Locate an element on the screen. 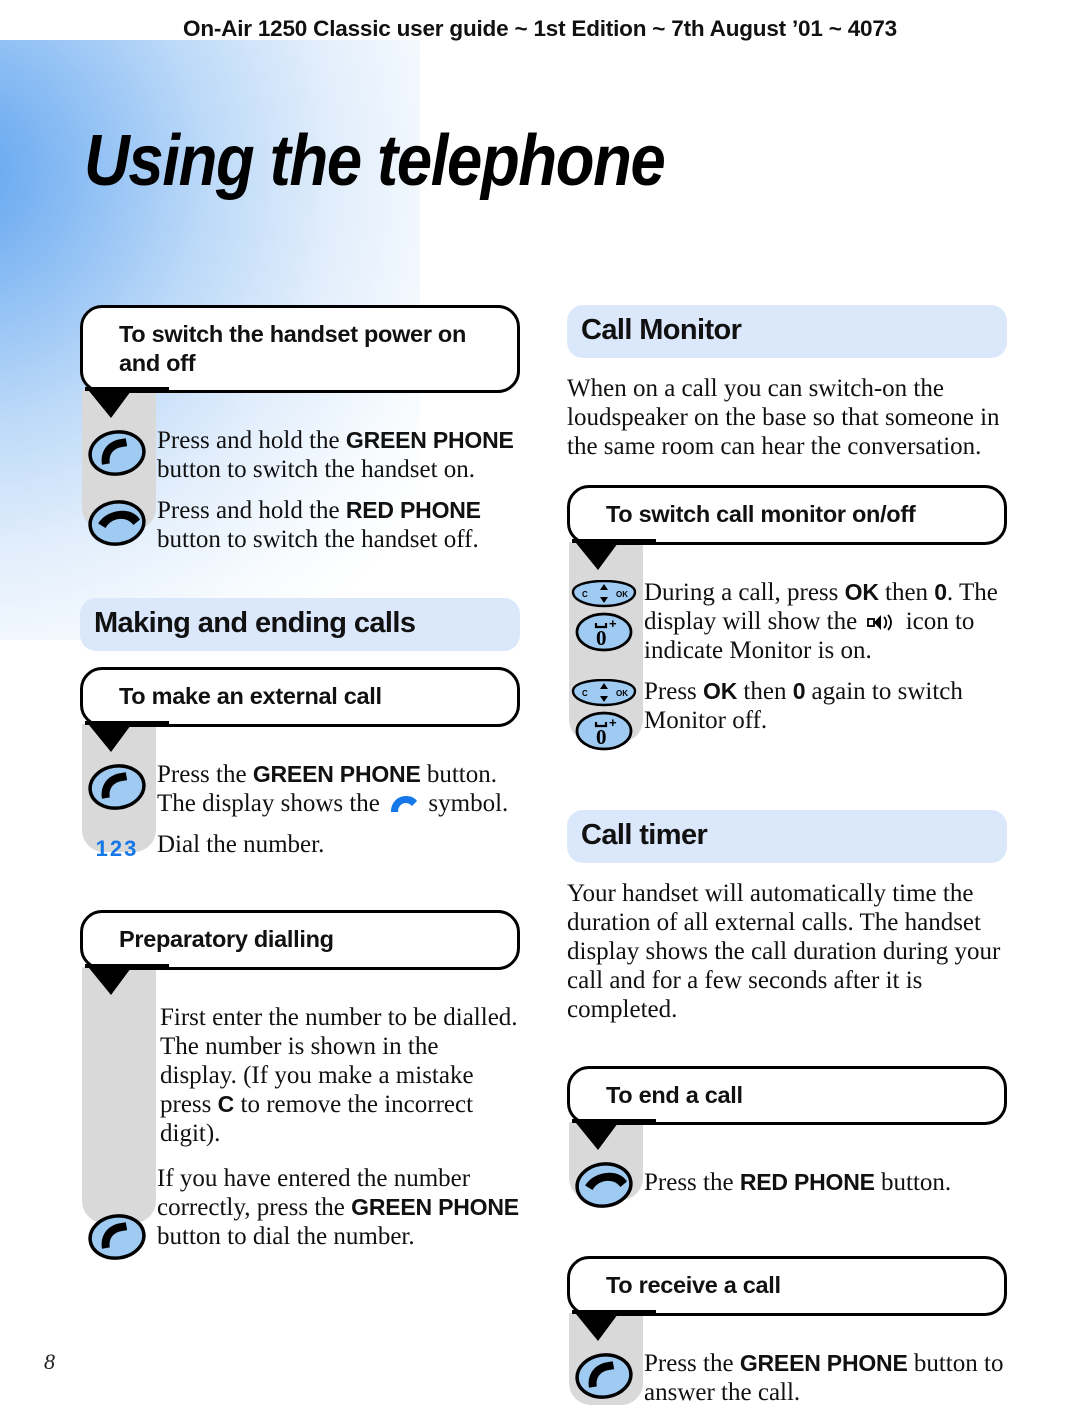 Image resolution: width=1080 pixels, height=1421 pixels. instruction-row: Press the RED PHONE button. is located at coordinates (787, 1184).